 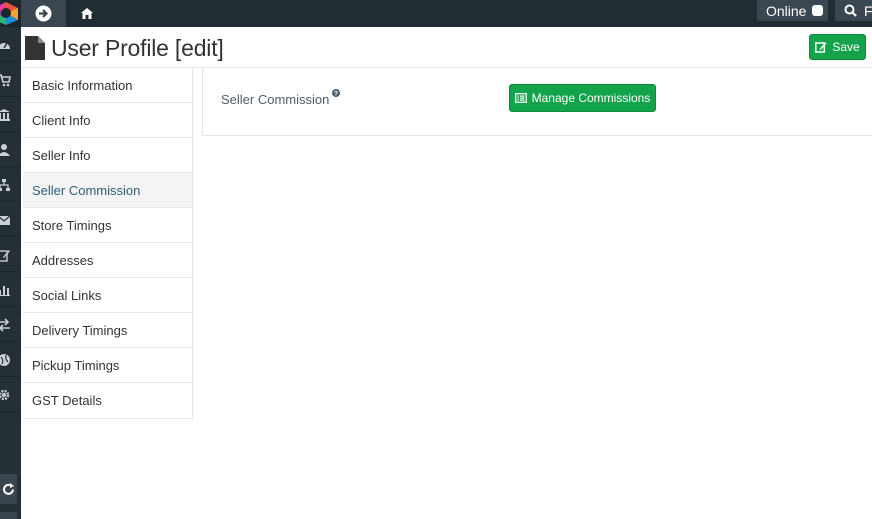 What do you see at coordinates (35, 48) in the screenshot?
I see `file-icon` at bounding box center [35, 48].